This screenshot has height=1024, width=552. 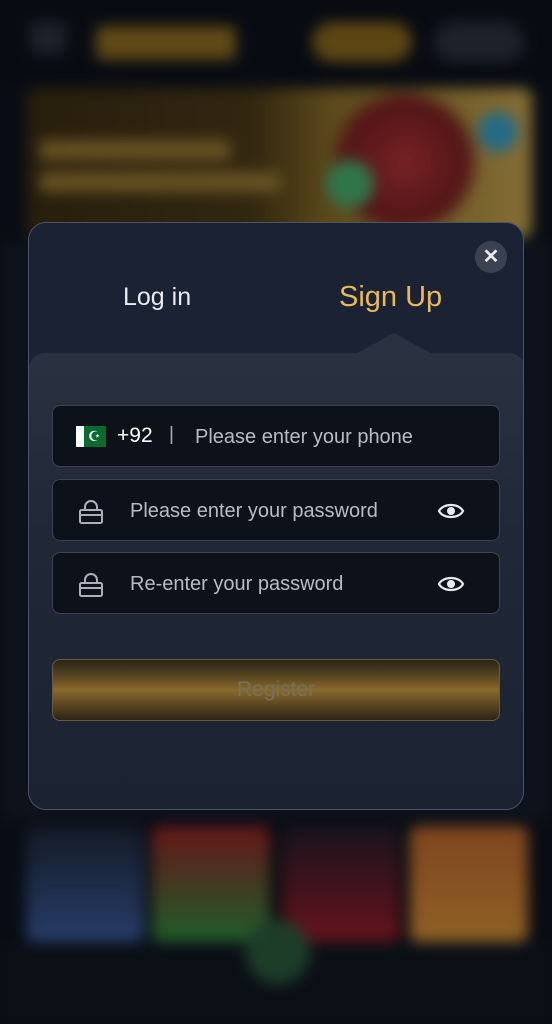 I want to click on password-input: Please enter your password, so click(x=254, y=511).